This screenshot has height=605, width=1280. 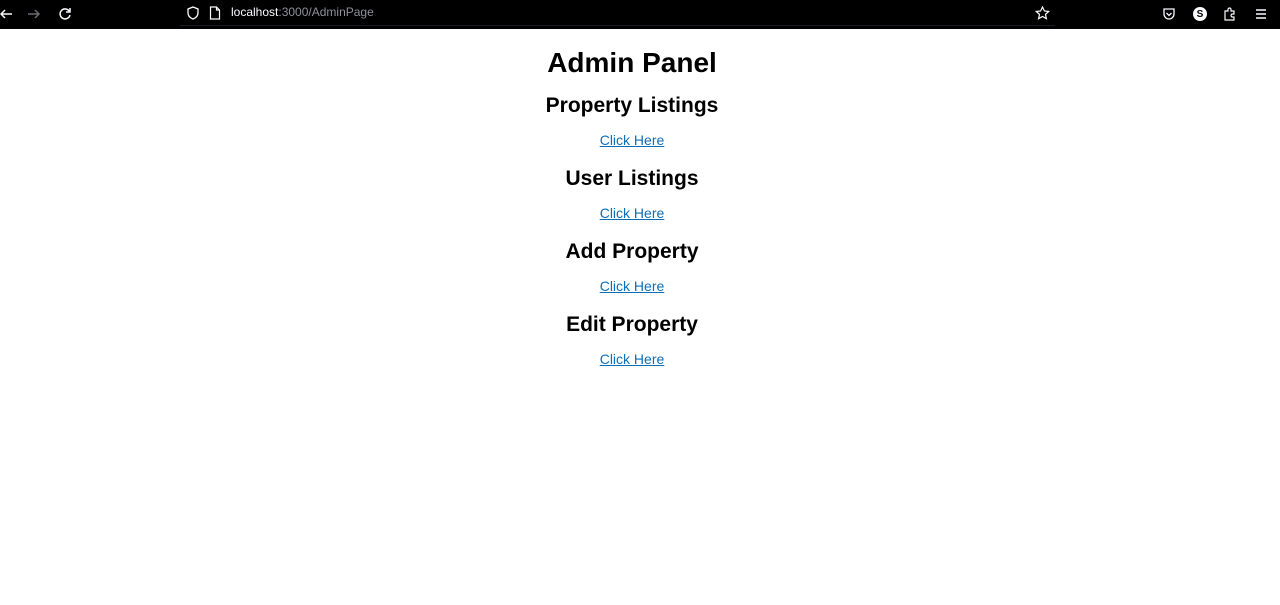 What do you see at coordinates (632, 359) in the screenshot?
I see `edit-property-link: Click Here` at bounding box center [632, 359].